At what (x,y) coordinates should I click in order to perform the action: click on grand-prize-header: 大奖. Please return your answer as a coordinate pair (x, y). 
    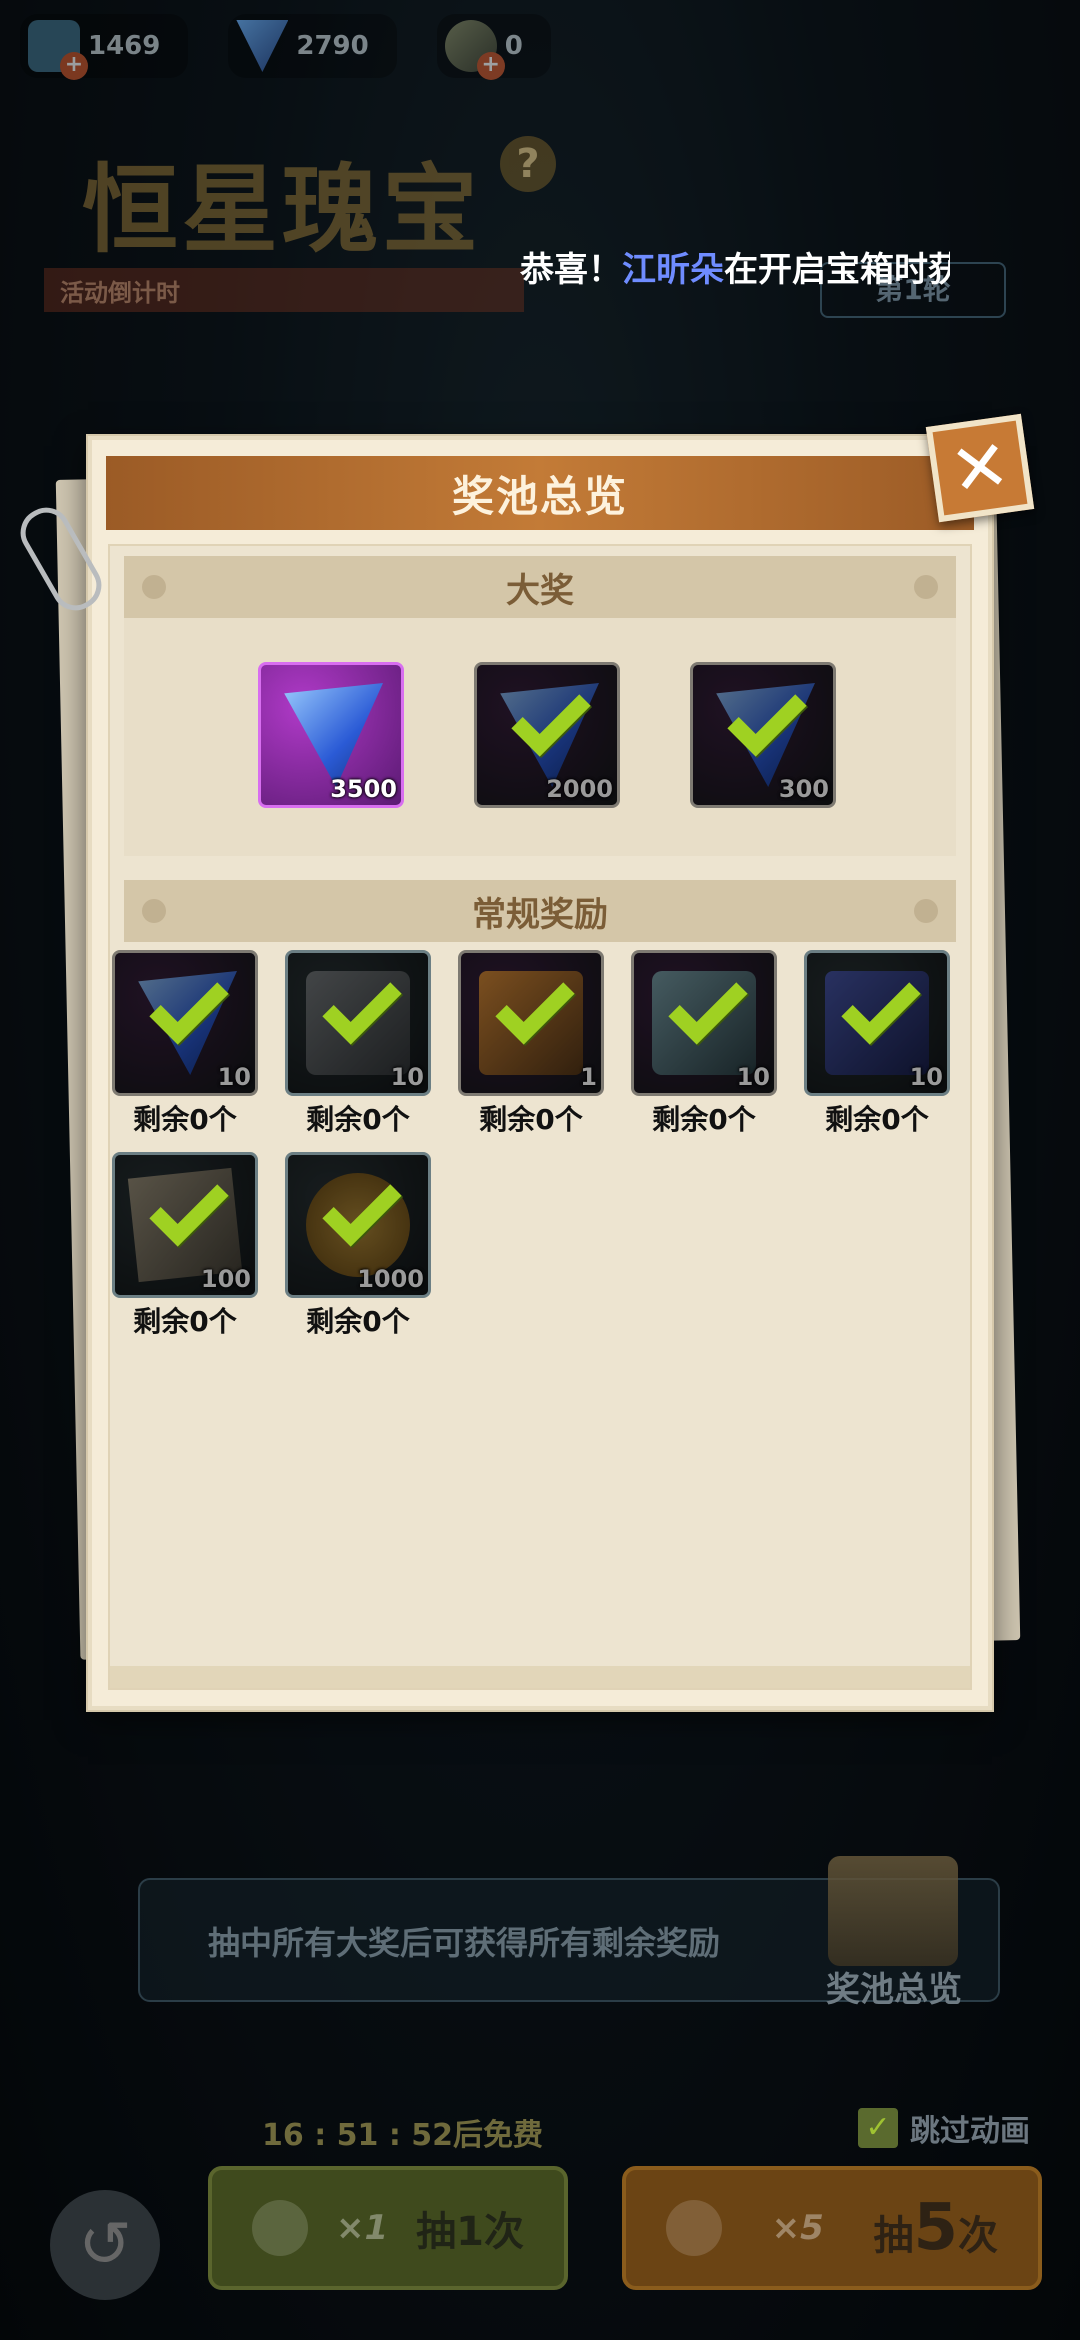
    Looking at the image, I should click on (540, 587).